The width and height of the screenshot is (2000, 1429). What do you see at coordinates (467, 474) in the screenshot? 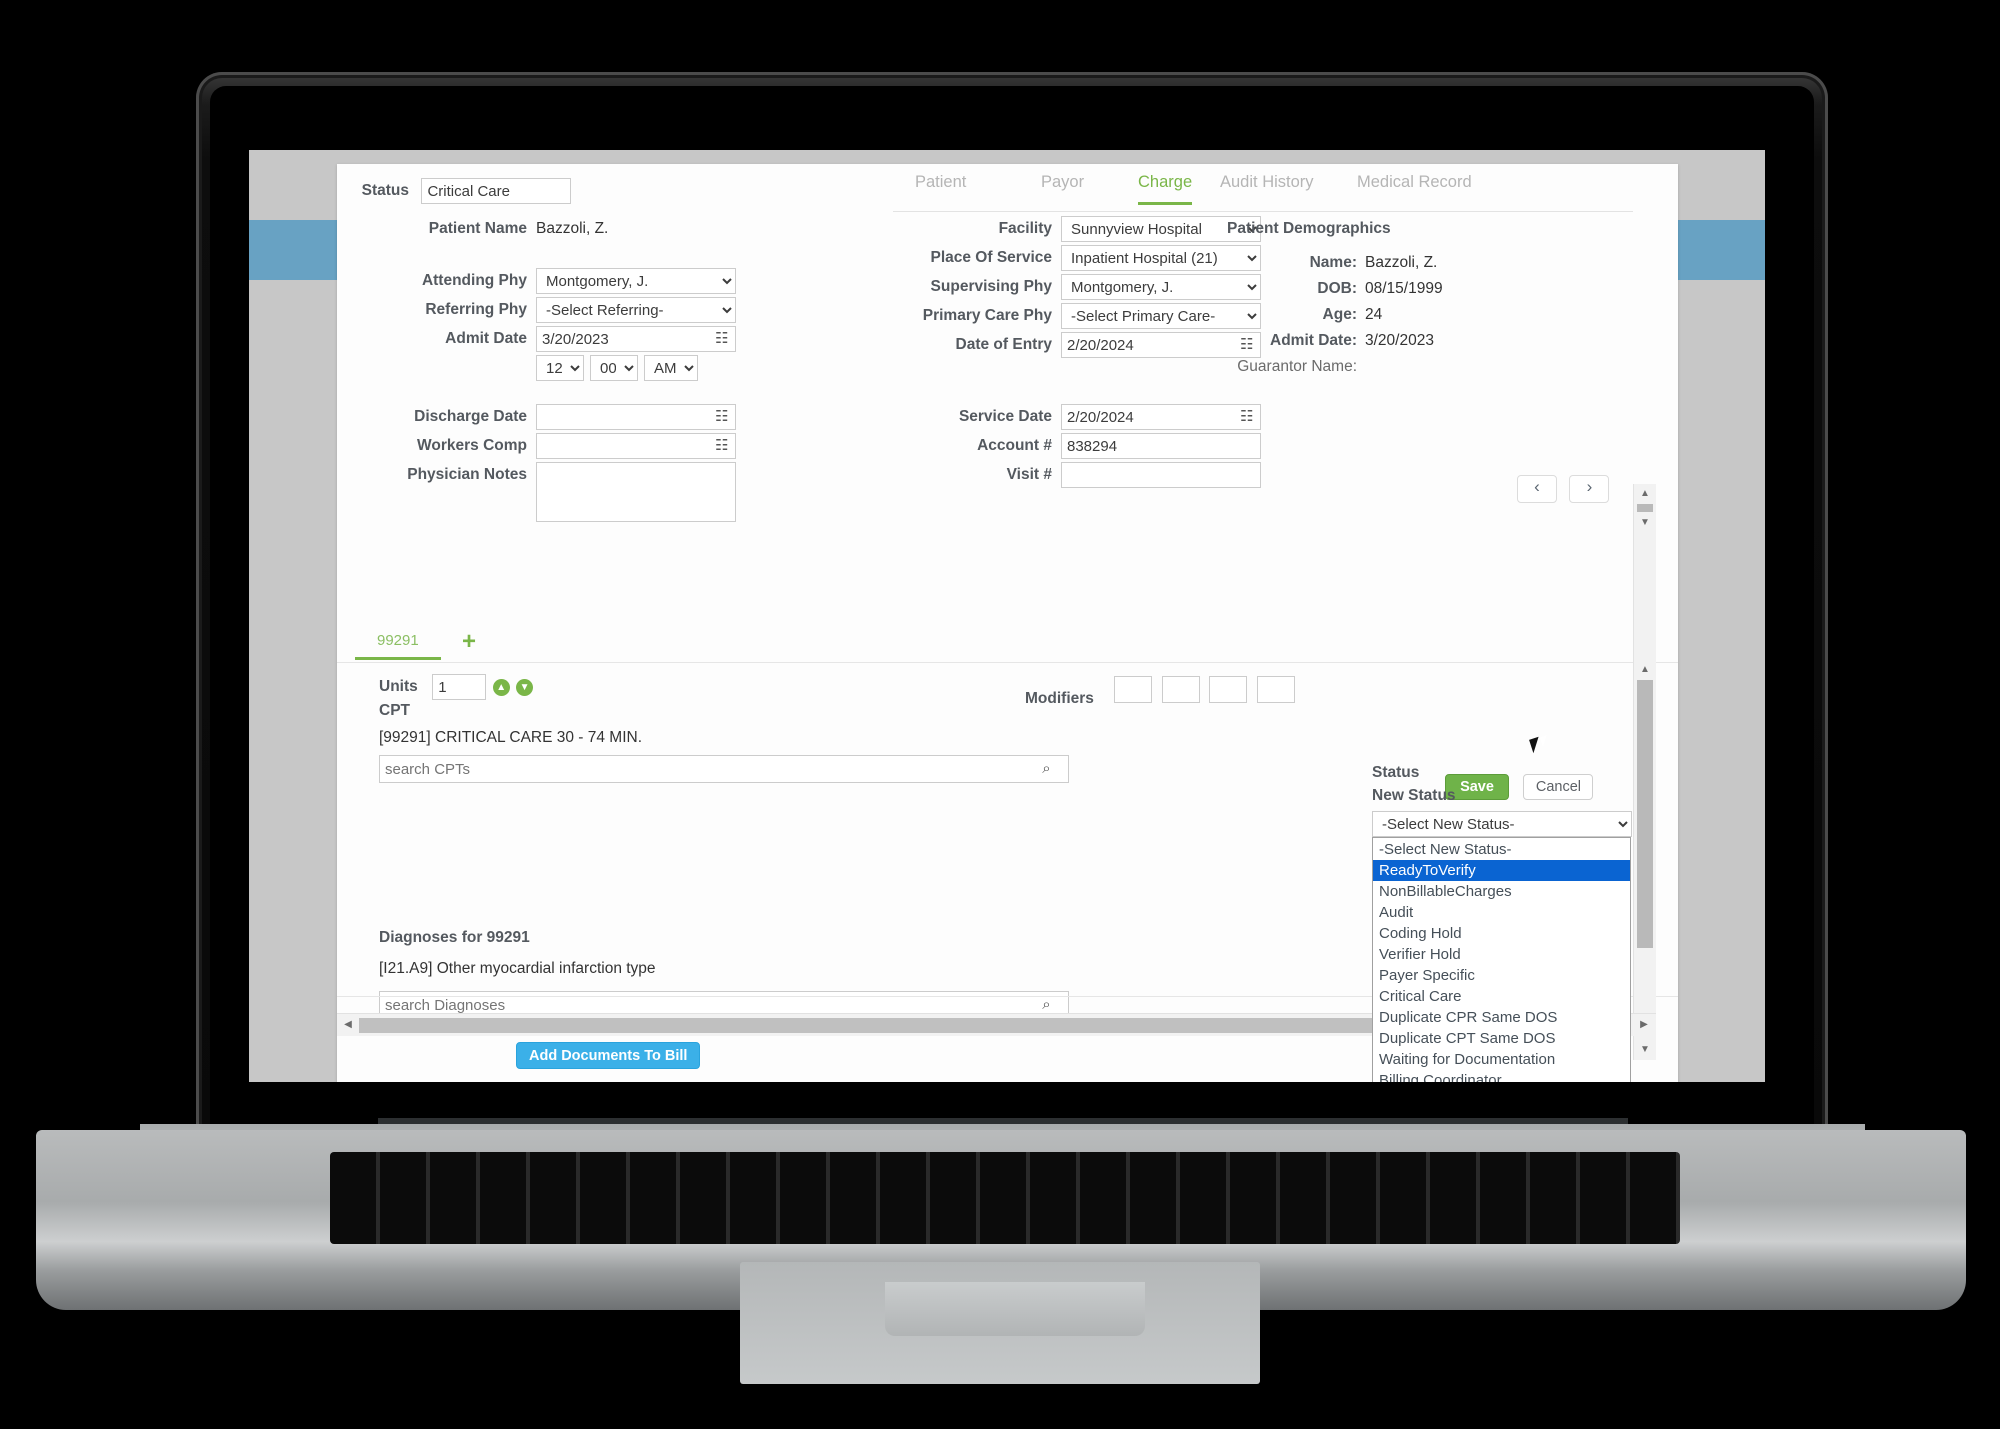
I see `physician-notes-label: Physician Notes` at bounding box center [467, 474].